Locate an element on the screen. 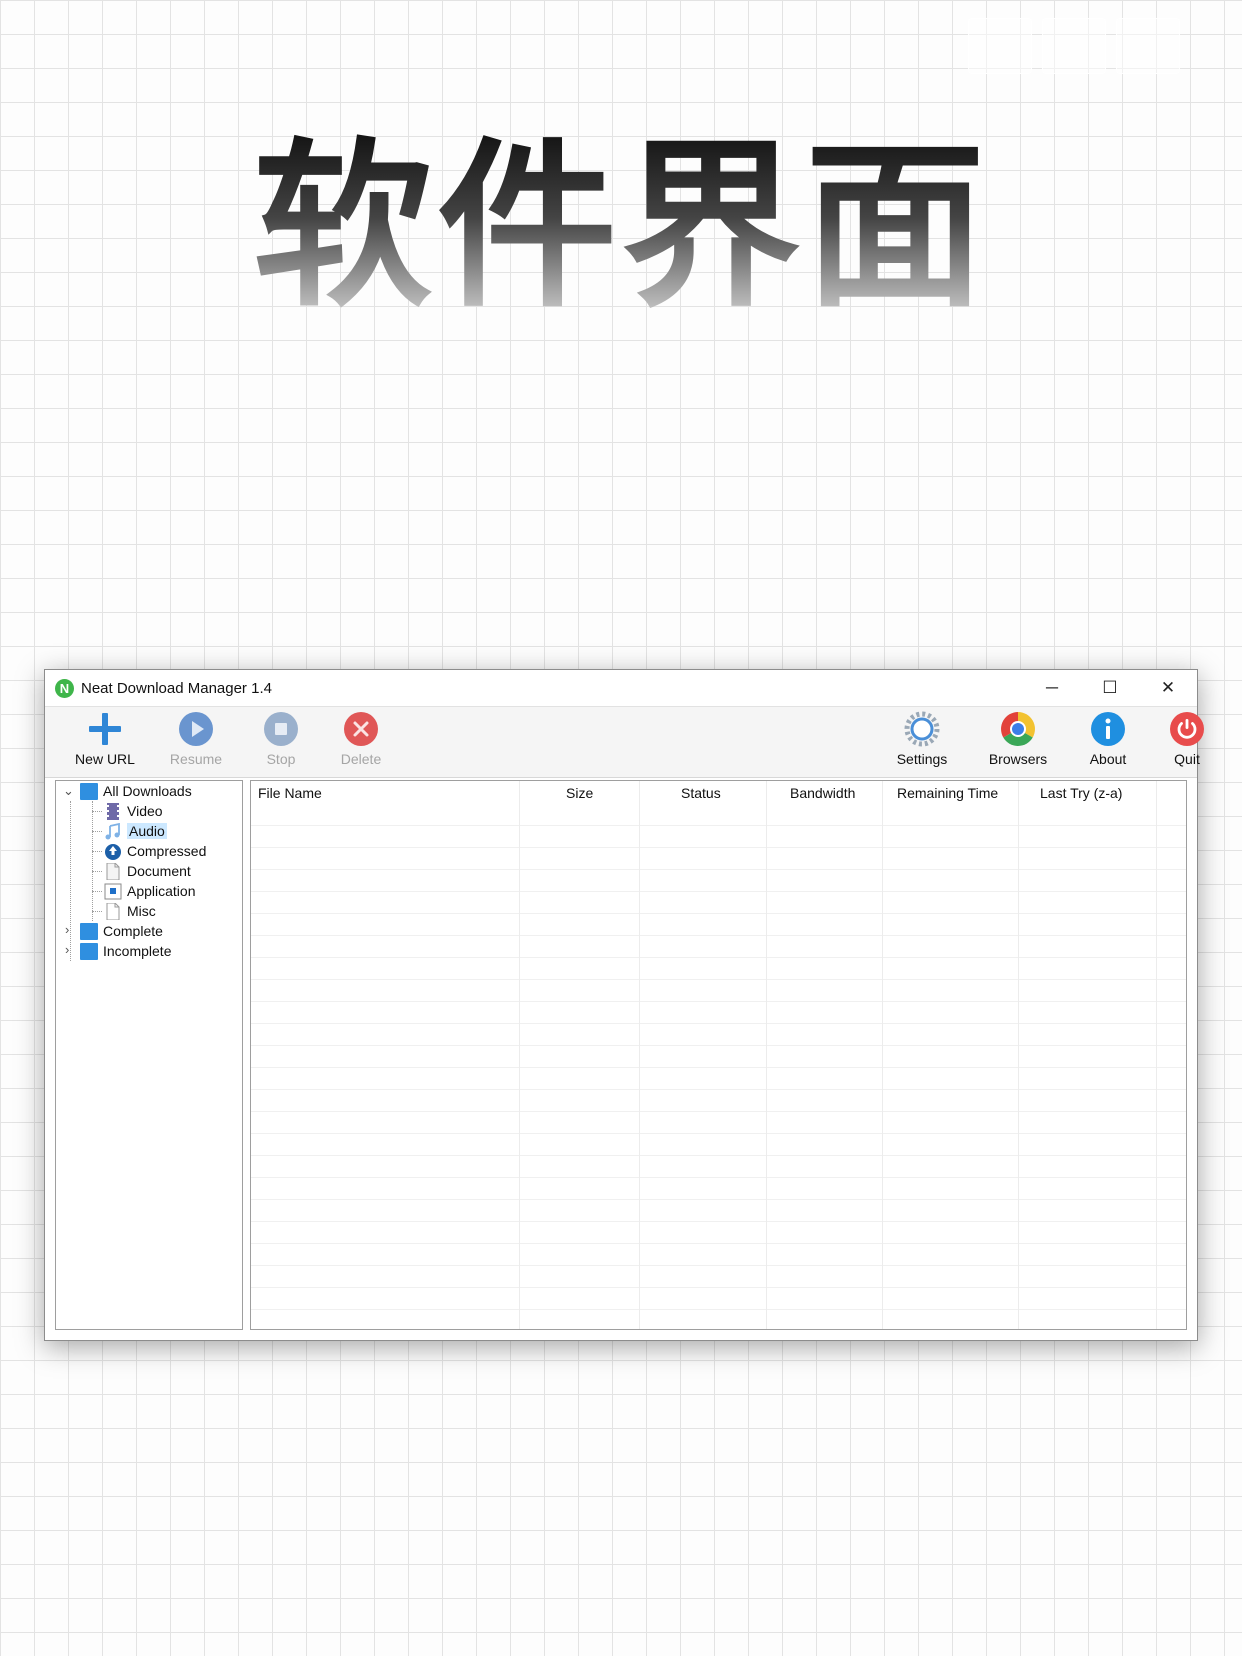 This screenshot has width=1242, height=1656. power-icon is located at coordinates (1187, 729).